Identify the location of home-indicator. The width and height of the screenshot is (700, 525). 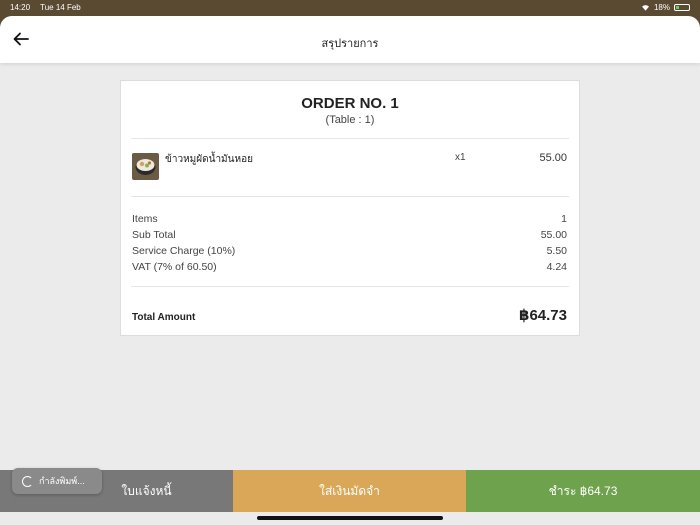
(350, 518).